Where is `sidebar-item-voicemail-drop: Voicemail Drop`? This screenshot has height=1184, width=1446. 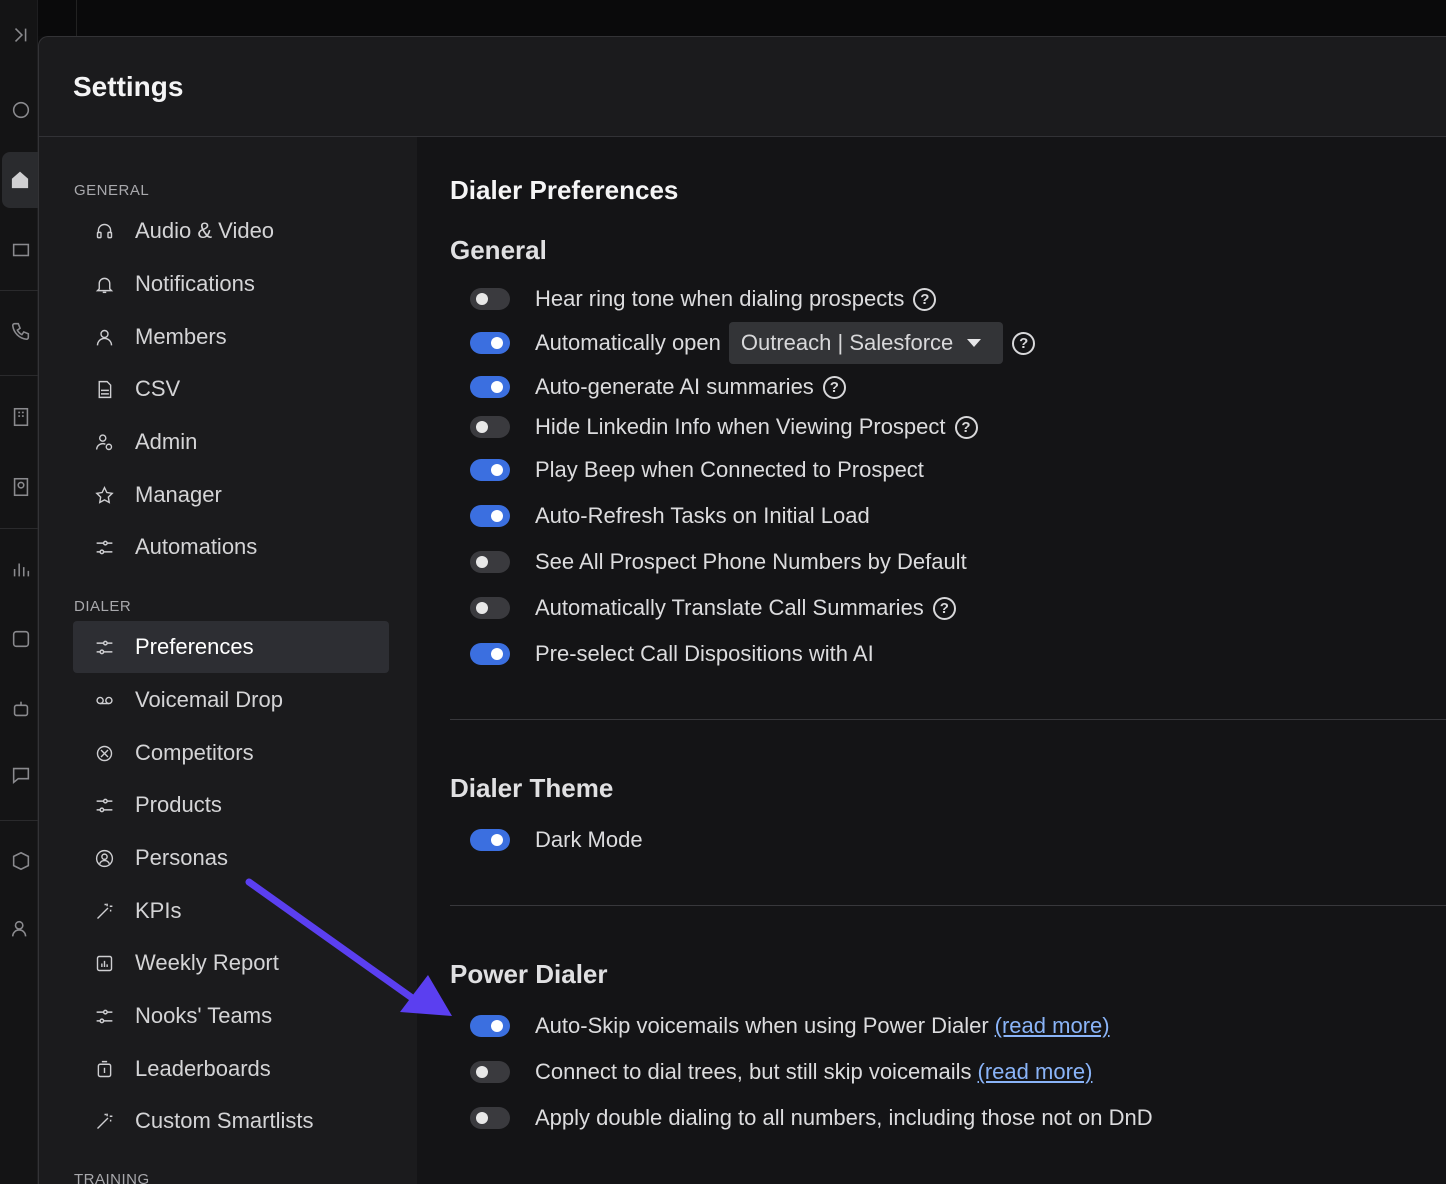
sidebar-item-voicemail-drop: Voicemail Drop is located at coordinates (231, 700).